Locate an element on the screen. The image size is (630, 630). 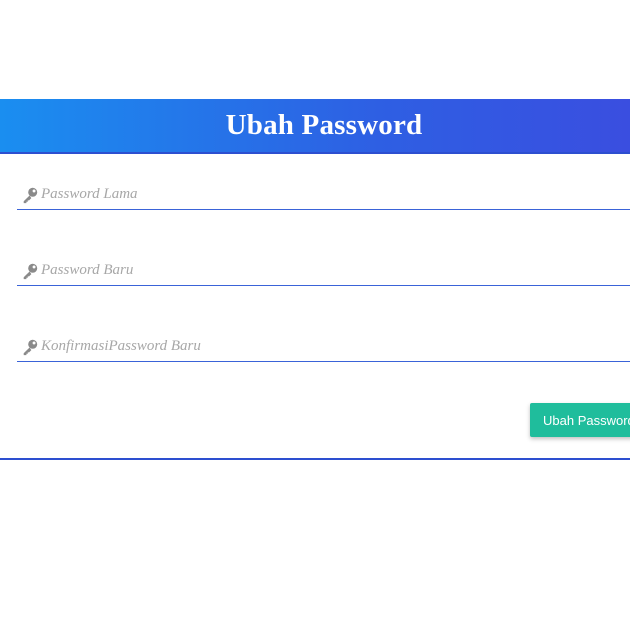
new-password-field is located at coordinates (323, 271).